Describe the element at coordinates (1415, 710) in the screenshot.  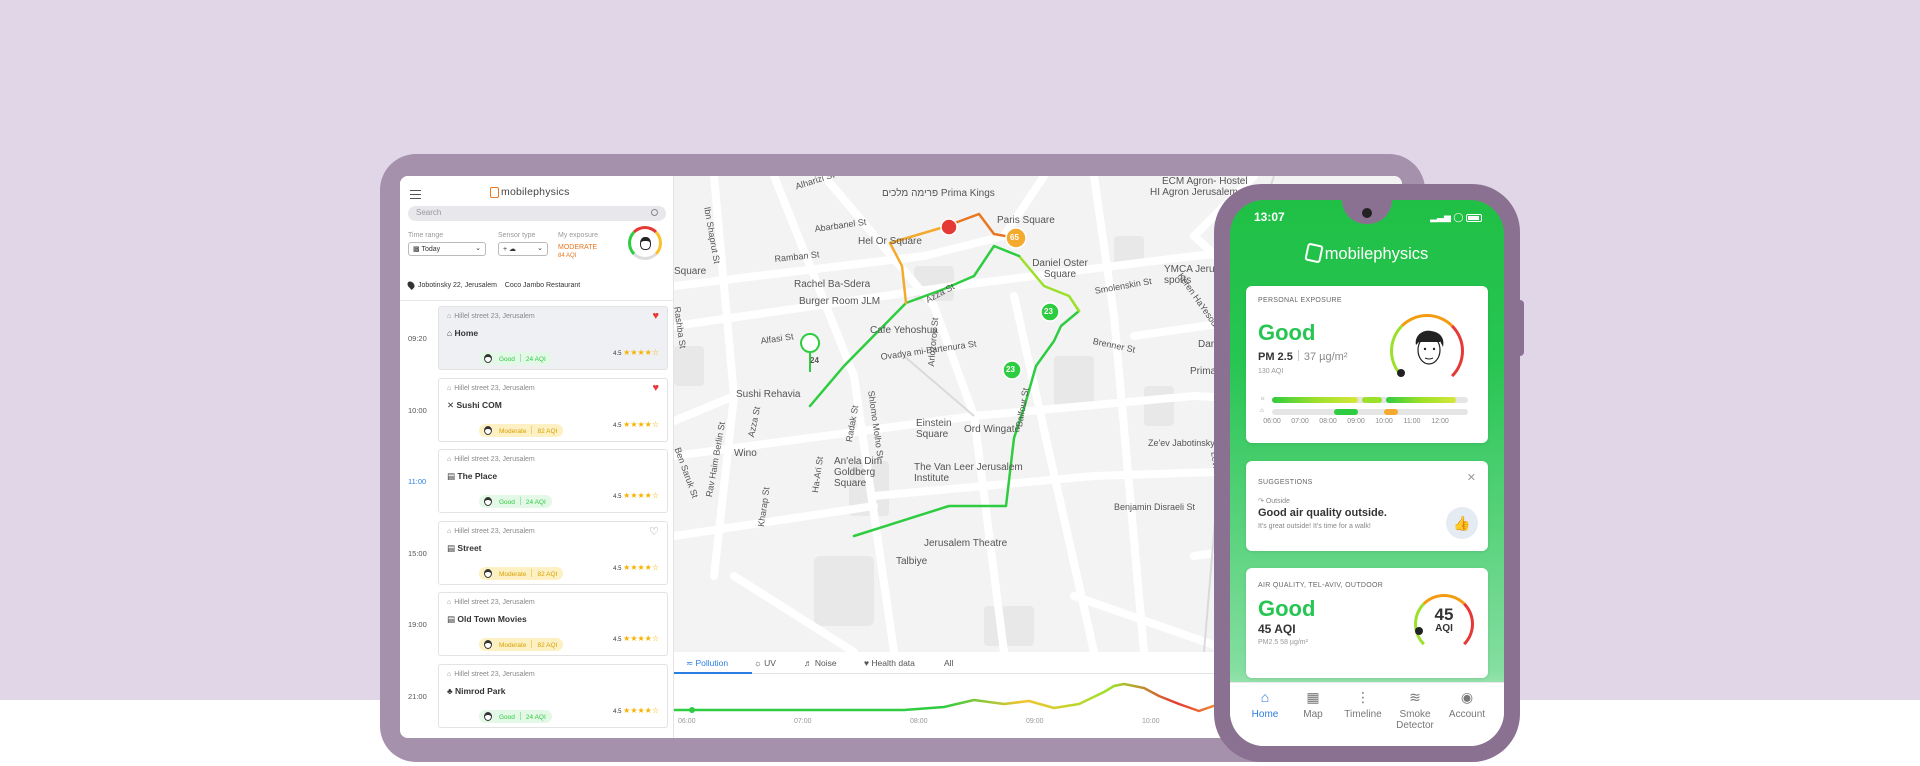
I see `nav-smoke-detector: ≋ Smoke Detector` at that location.